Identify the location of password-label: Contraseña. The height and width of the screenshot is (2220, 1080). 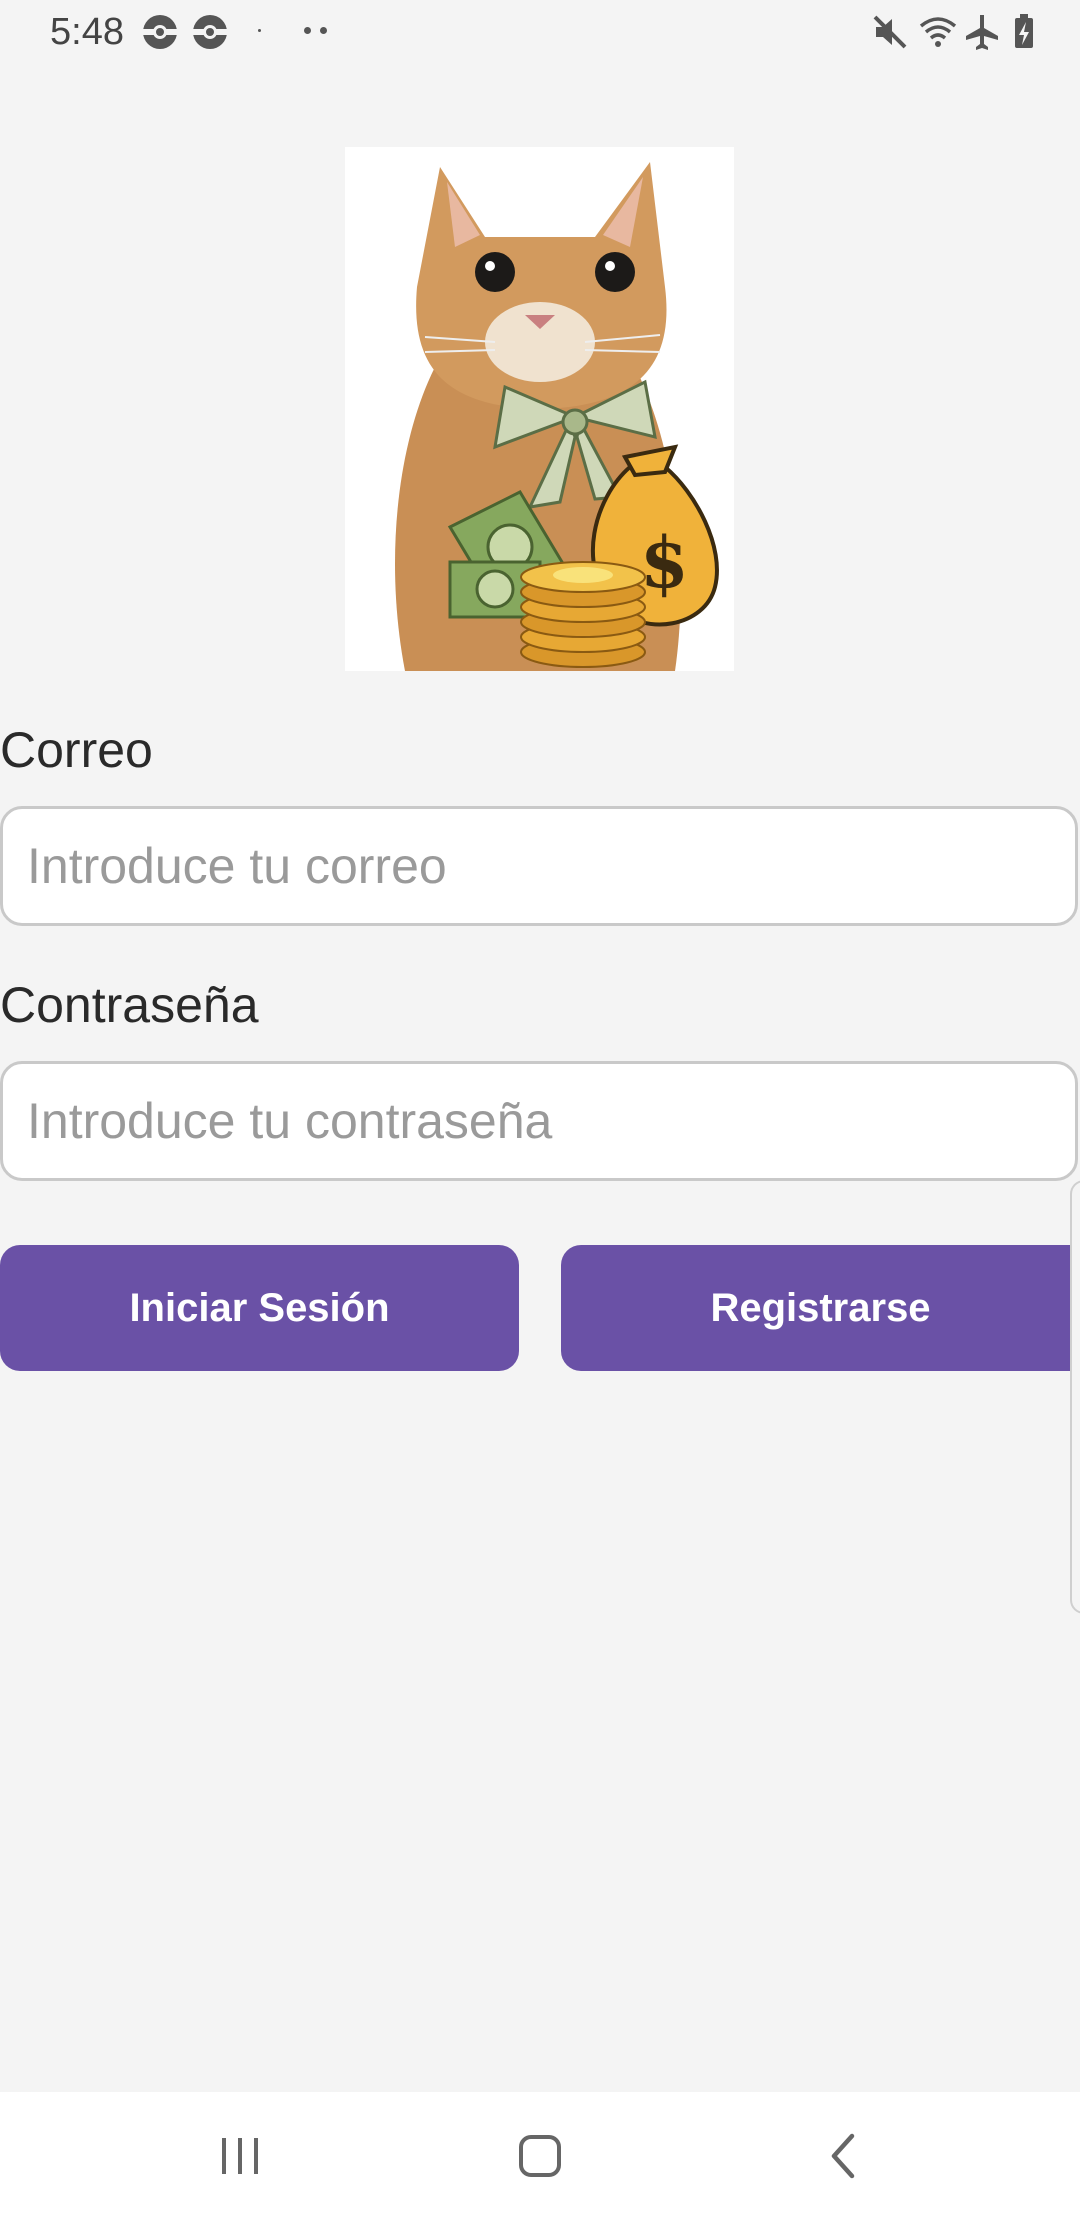
(129, 1005).